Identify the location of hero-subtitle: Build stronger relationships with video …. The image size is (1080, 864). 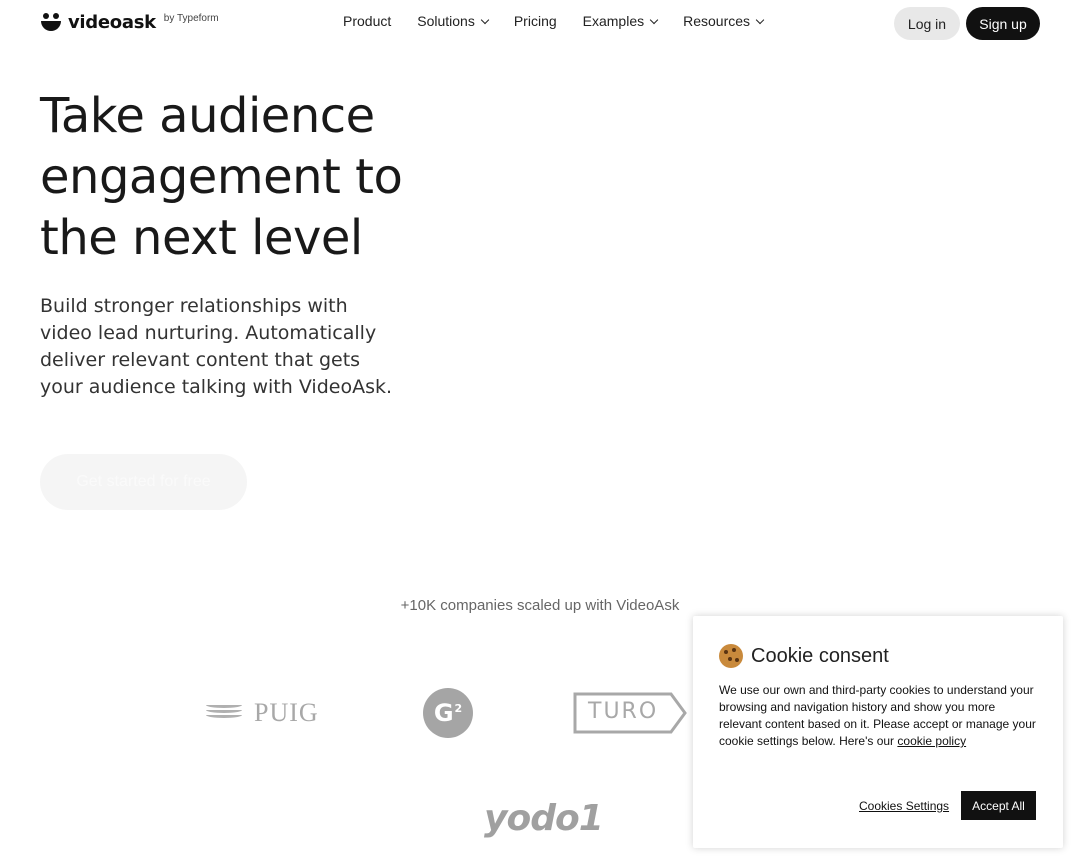
(220, 347).